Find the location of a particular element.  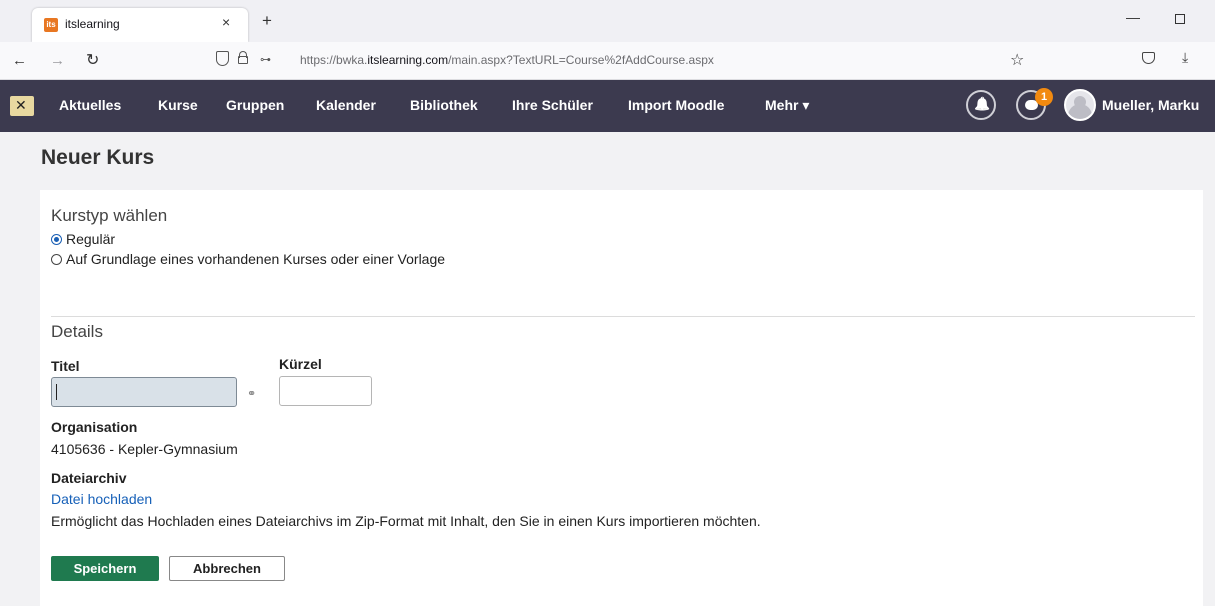

nav-mehr: Mehr ▾ is located at coordinates (787, 105).